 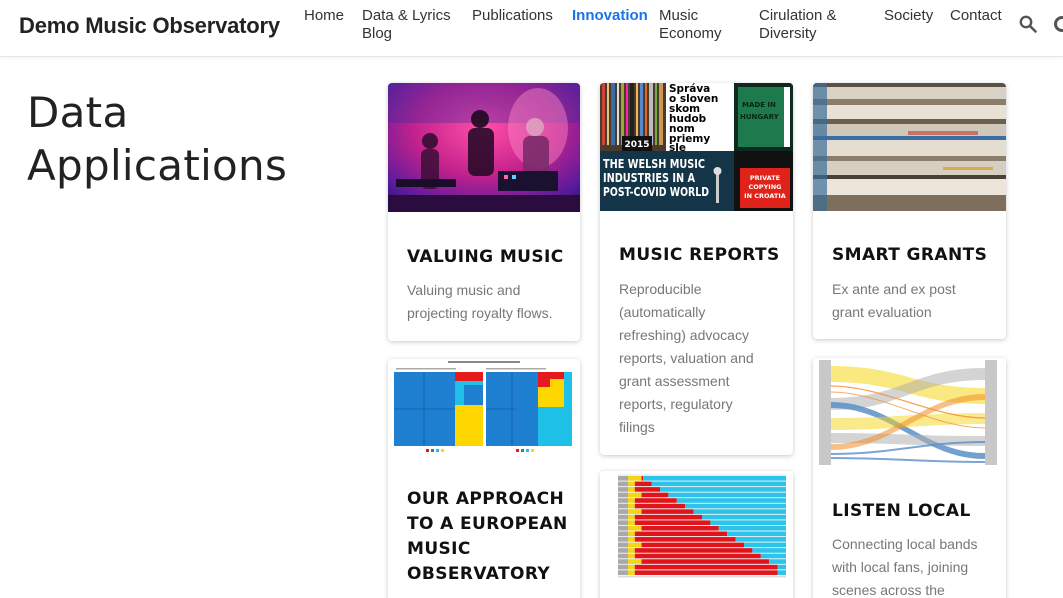 What do you see at coordinates (759, 105) in the screenshot?
I see `cover-text: MADE IN` at bounding box center [759, 105].